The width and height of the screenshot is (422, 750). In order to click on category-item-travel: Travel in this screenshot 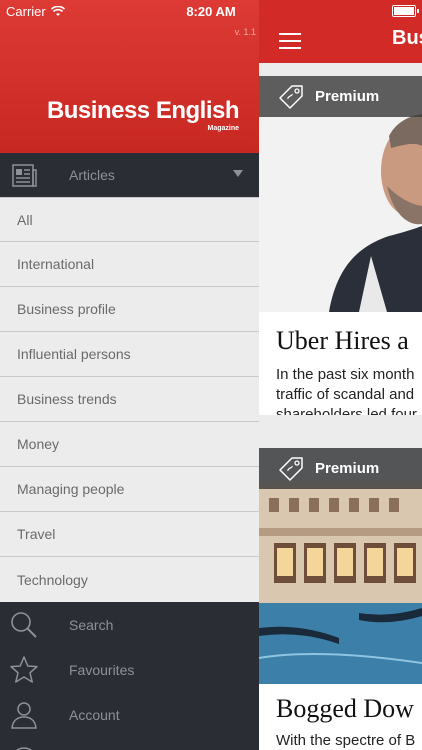, I will do `click(129, 534)`.